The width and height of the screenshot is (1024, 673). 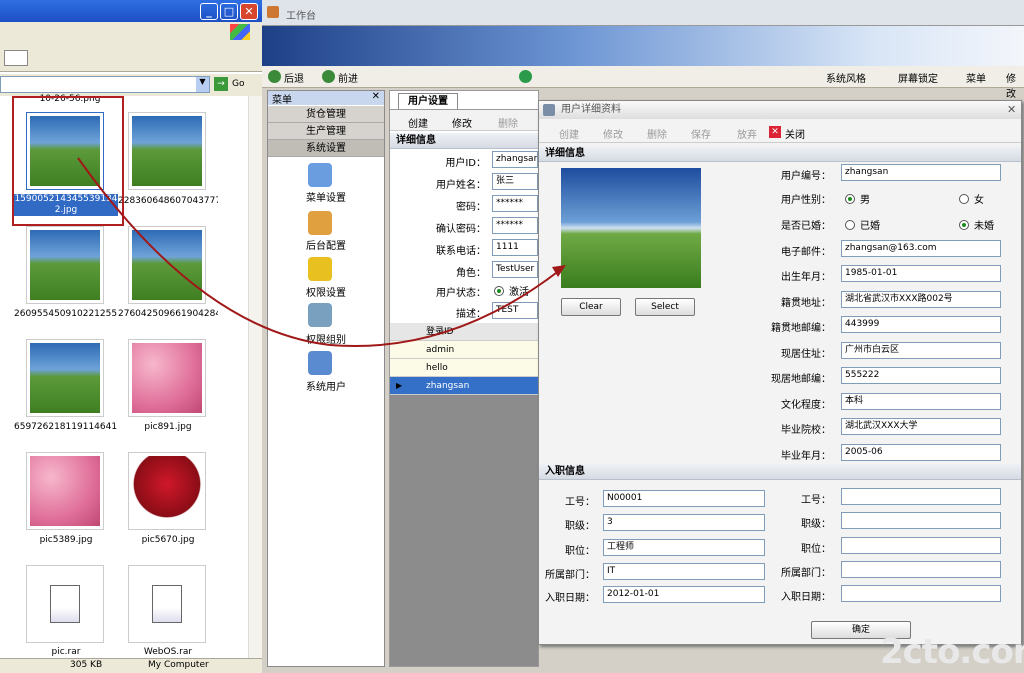 I want to click on user-name-input: 张三, so click(x=515, y=181).